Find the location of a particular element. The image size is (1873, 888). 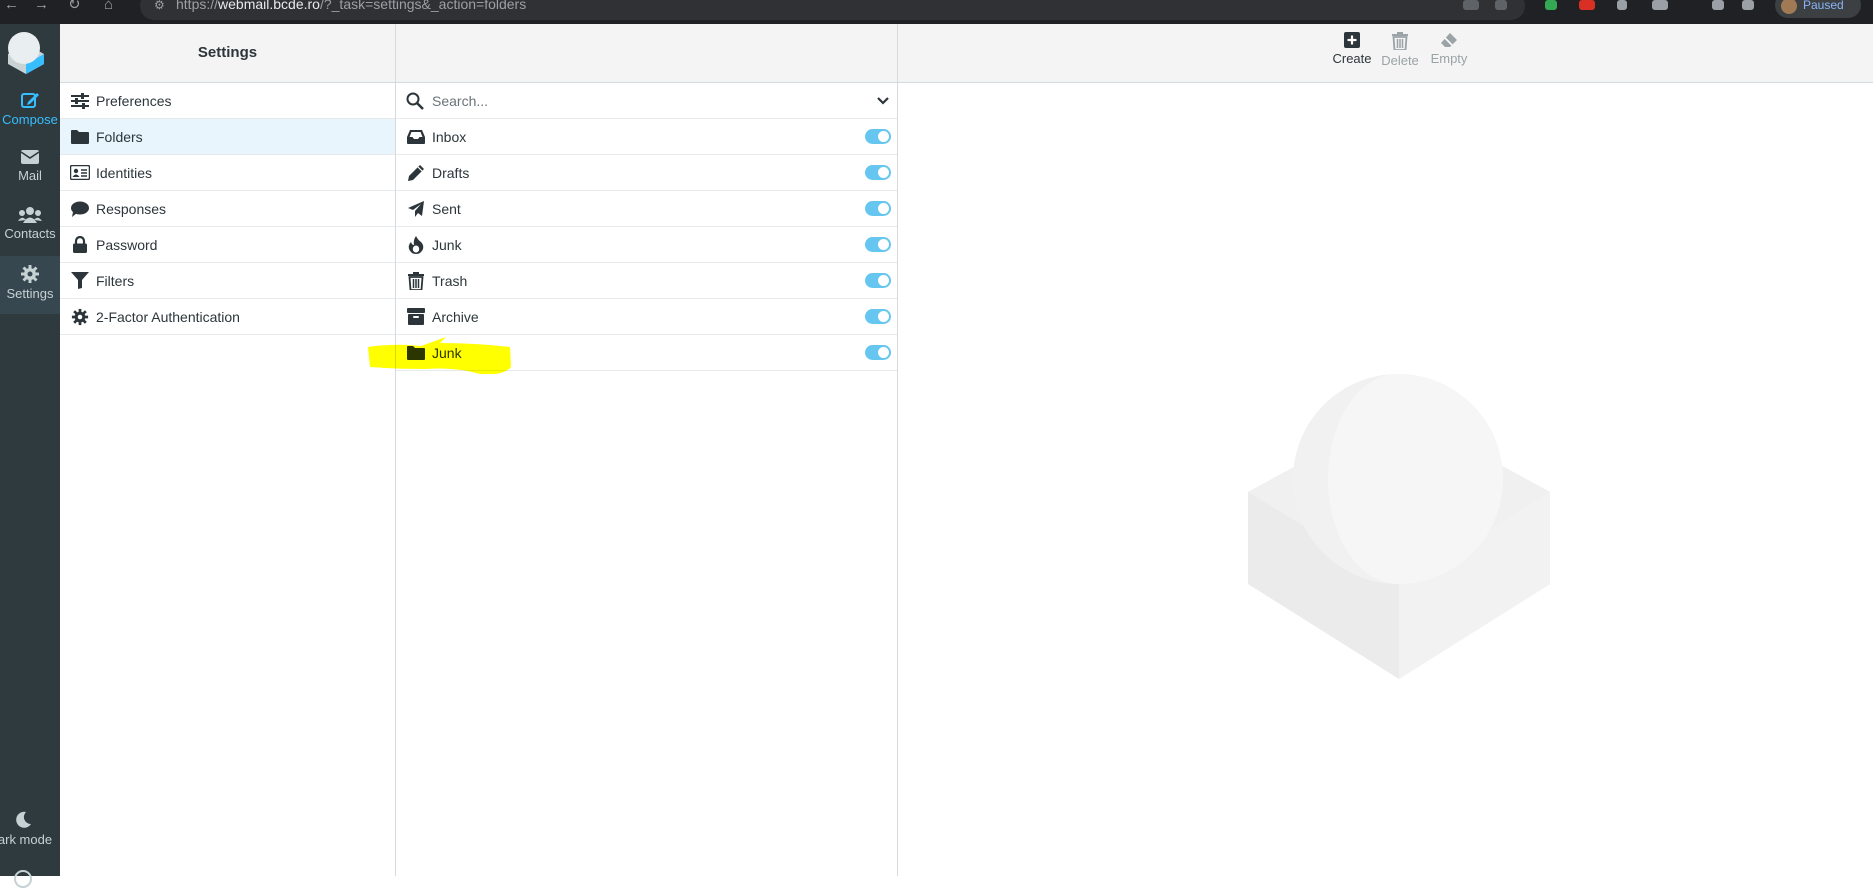

settings-item-preferences: Preferences is located at coordinates (227, 101).